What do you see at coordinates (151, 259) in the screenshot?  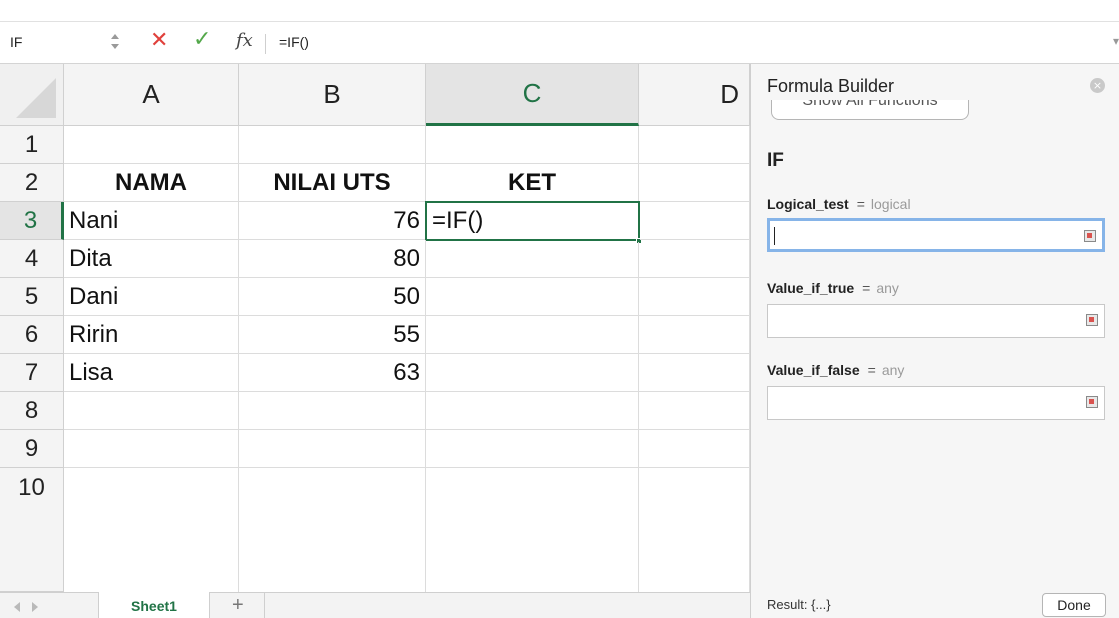 I see `cell-a4: Dita` at bounding box center [151, 259].